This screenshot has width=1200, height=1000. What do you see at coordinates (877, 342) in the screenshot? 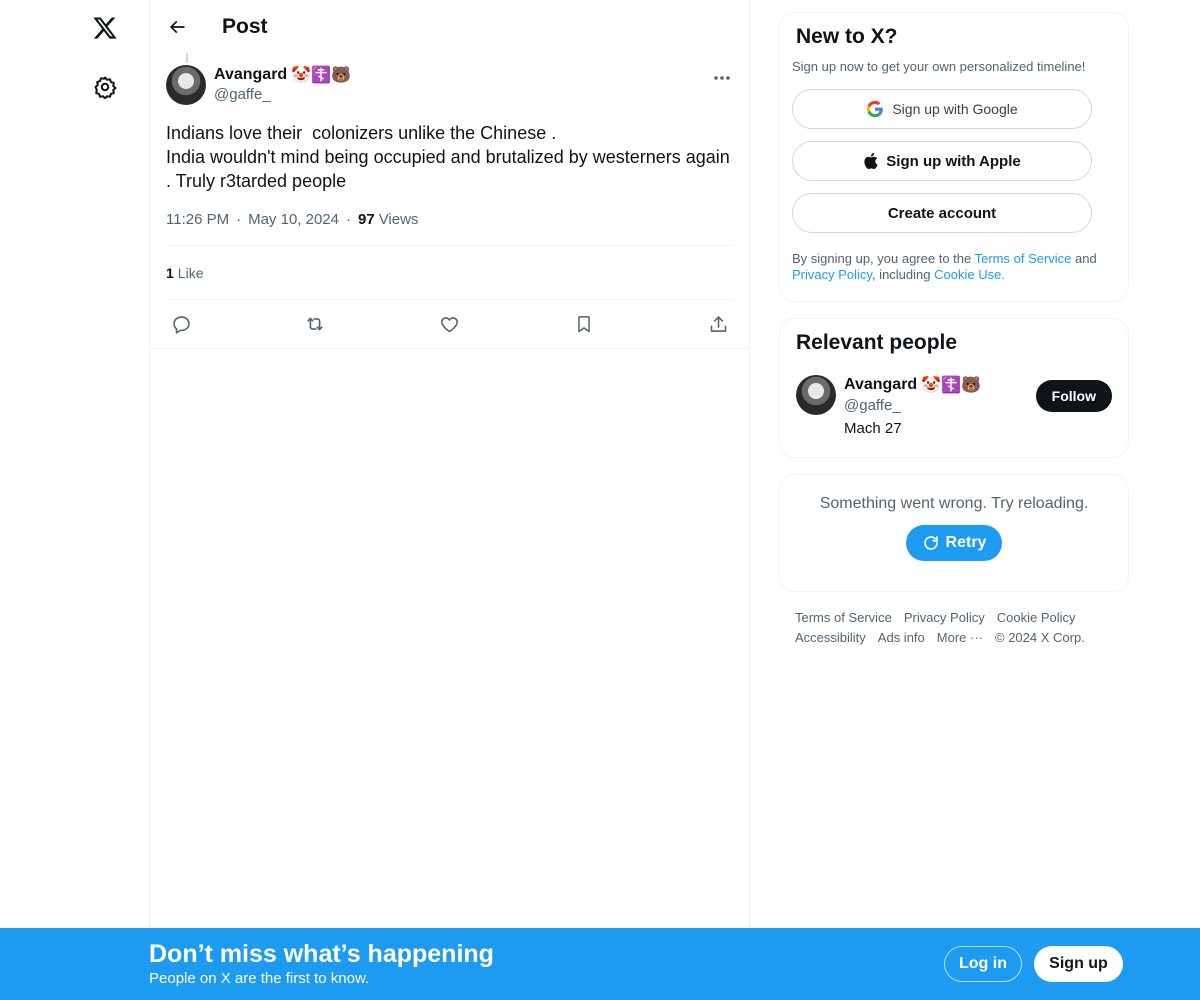
I see `relevant-people-title: Relevant people` at bounding box center [877, 342].